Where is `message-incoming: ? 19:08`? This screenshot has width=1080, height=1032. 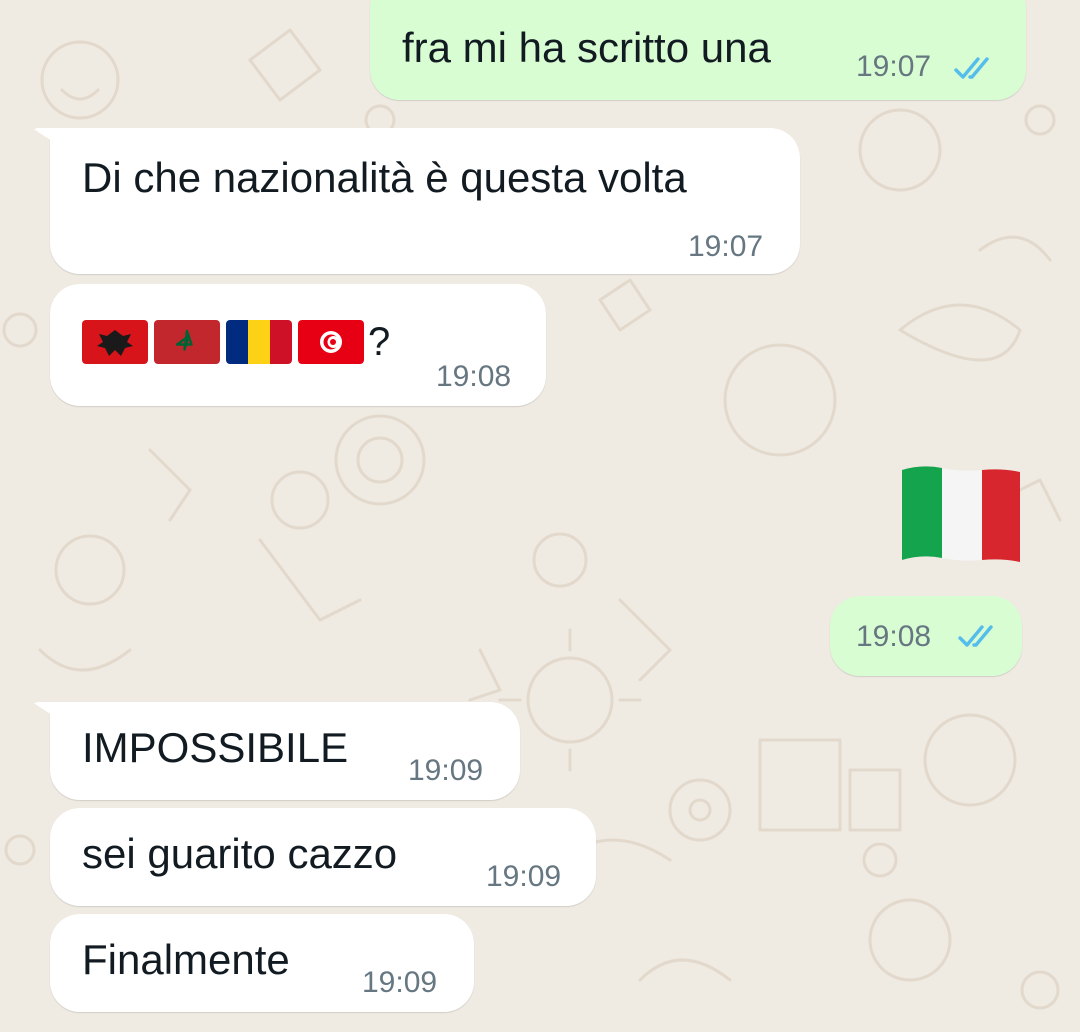
message-incoming: ? 19:08 is located at coordinates (298, 345).